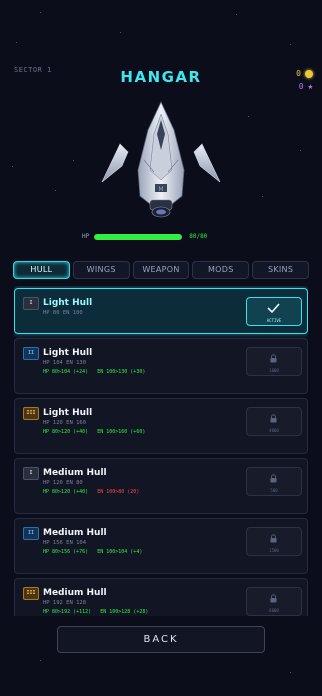 This screenshot has width=322, height=696. Describe the element at coordinates (161, 77) in the screenshot. I see `page-title: HANGAR` at that location.